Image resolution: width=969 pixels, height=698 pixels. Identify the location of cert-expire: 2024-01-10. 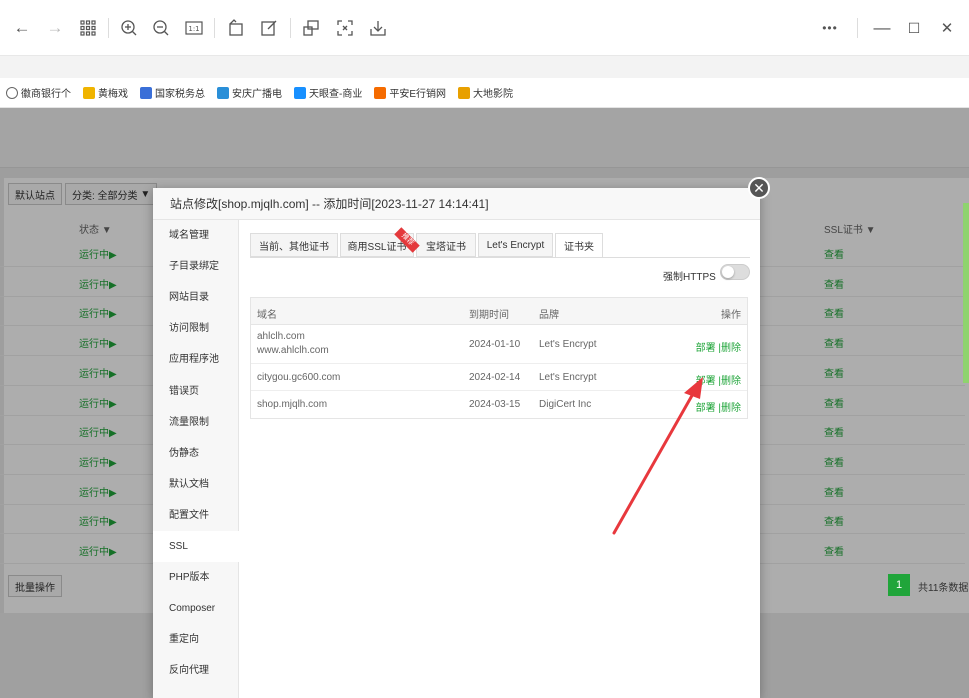
(495, 344).